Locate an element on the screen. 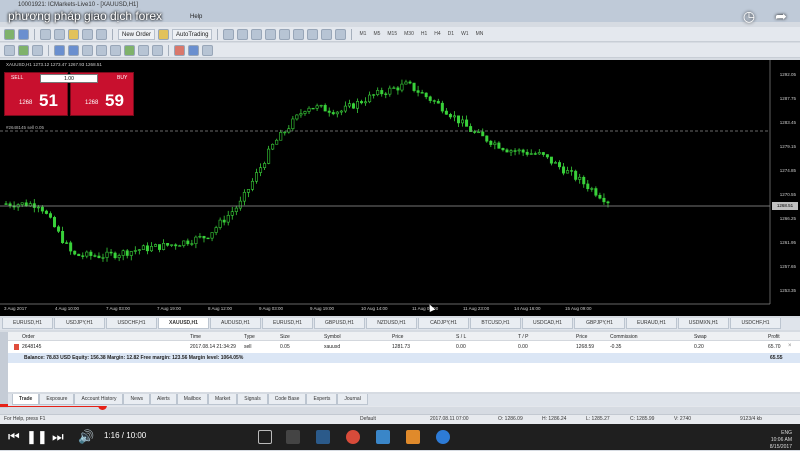 The height and width of the screenshot is (451, 800). settings-app-icon is located at coordinates (383, 437).